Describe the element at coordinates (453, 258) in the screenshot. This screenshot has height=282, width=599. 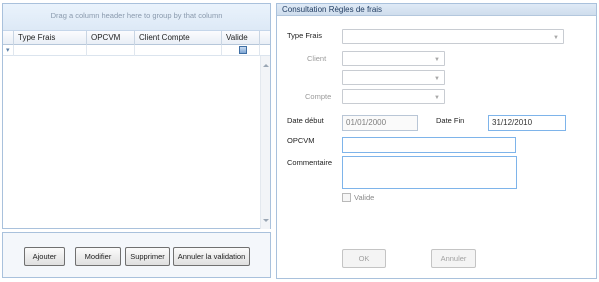
I see `annuler-button: Annuler` at that location.